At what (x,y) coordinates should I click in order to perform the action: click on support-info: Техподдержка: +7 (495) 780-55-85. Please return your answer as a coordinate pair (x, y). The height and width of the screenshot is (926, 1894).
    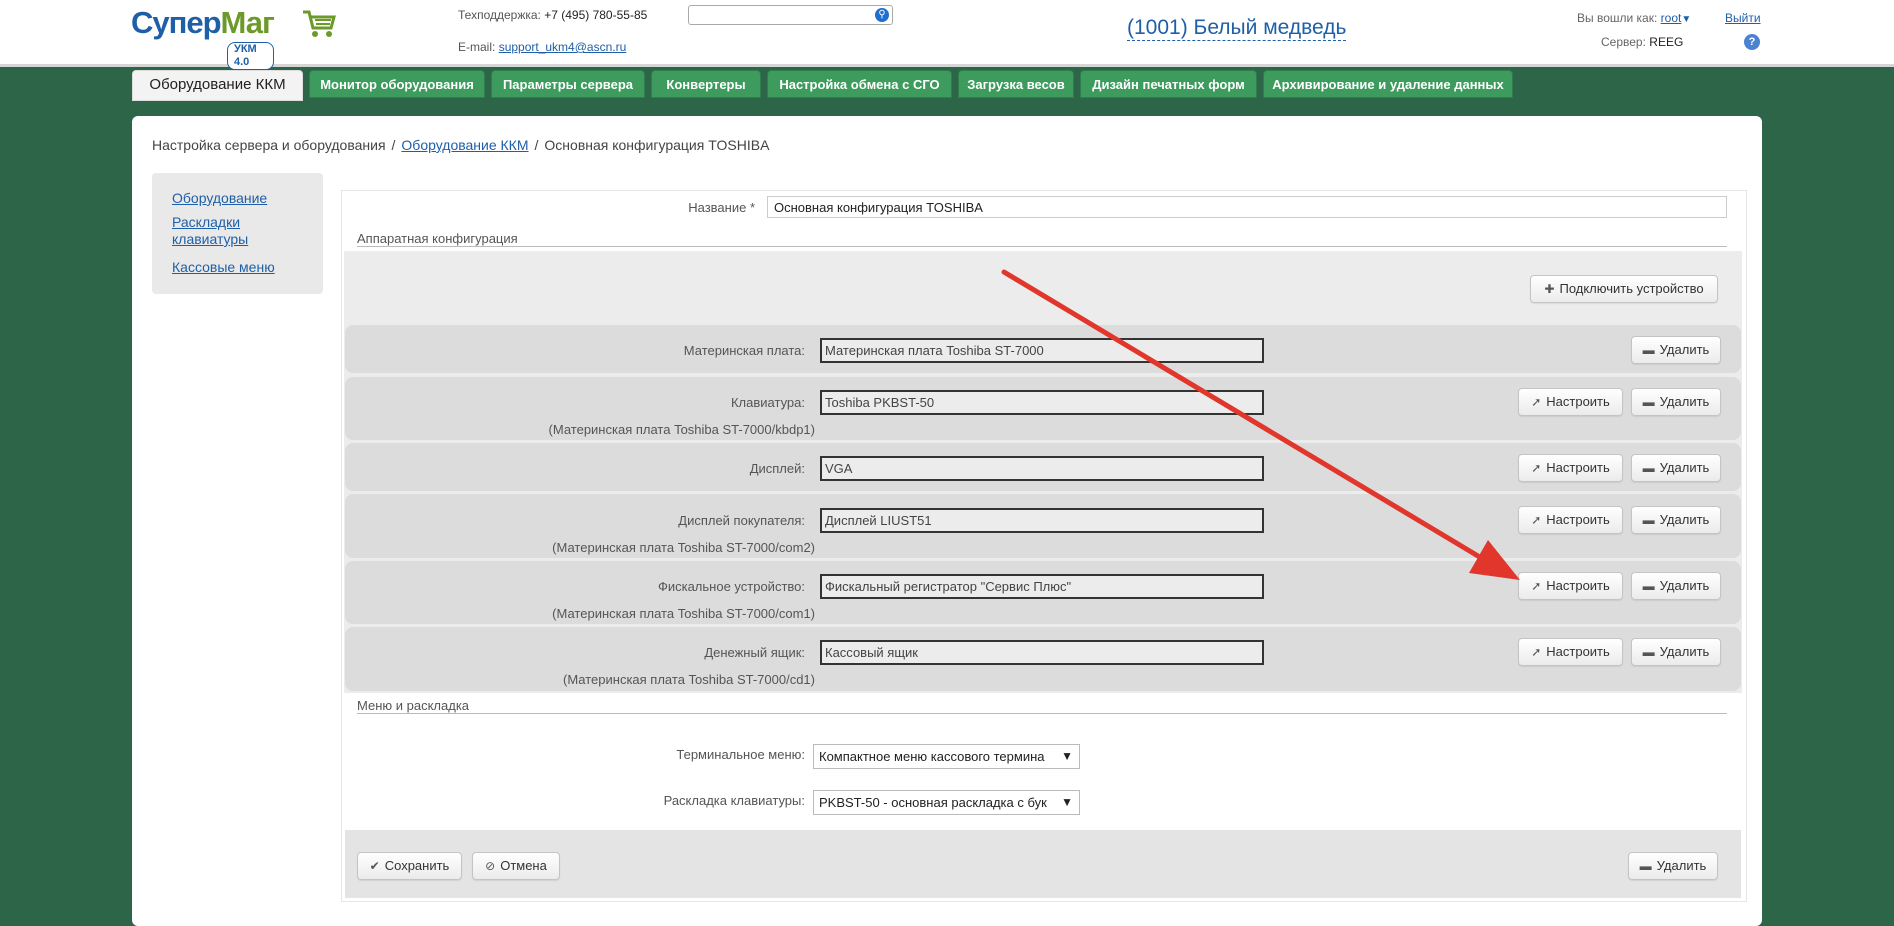
    Looking at the image, I should click on (552, 15).